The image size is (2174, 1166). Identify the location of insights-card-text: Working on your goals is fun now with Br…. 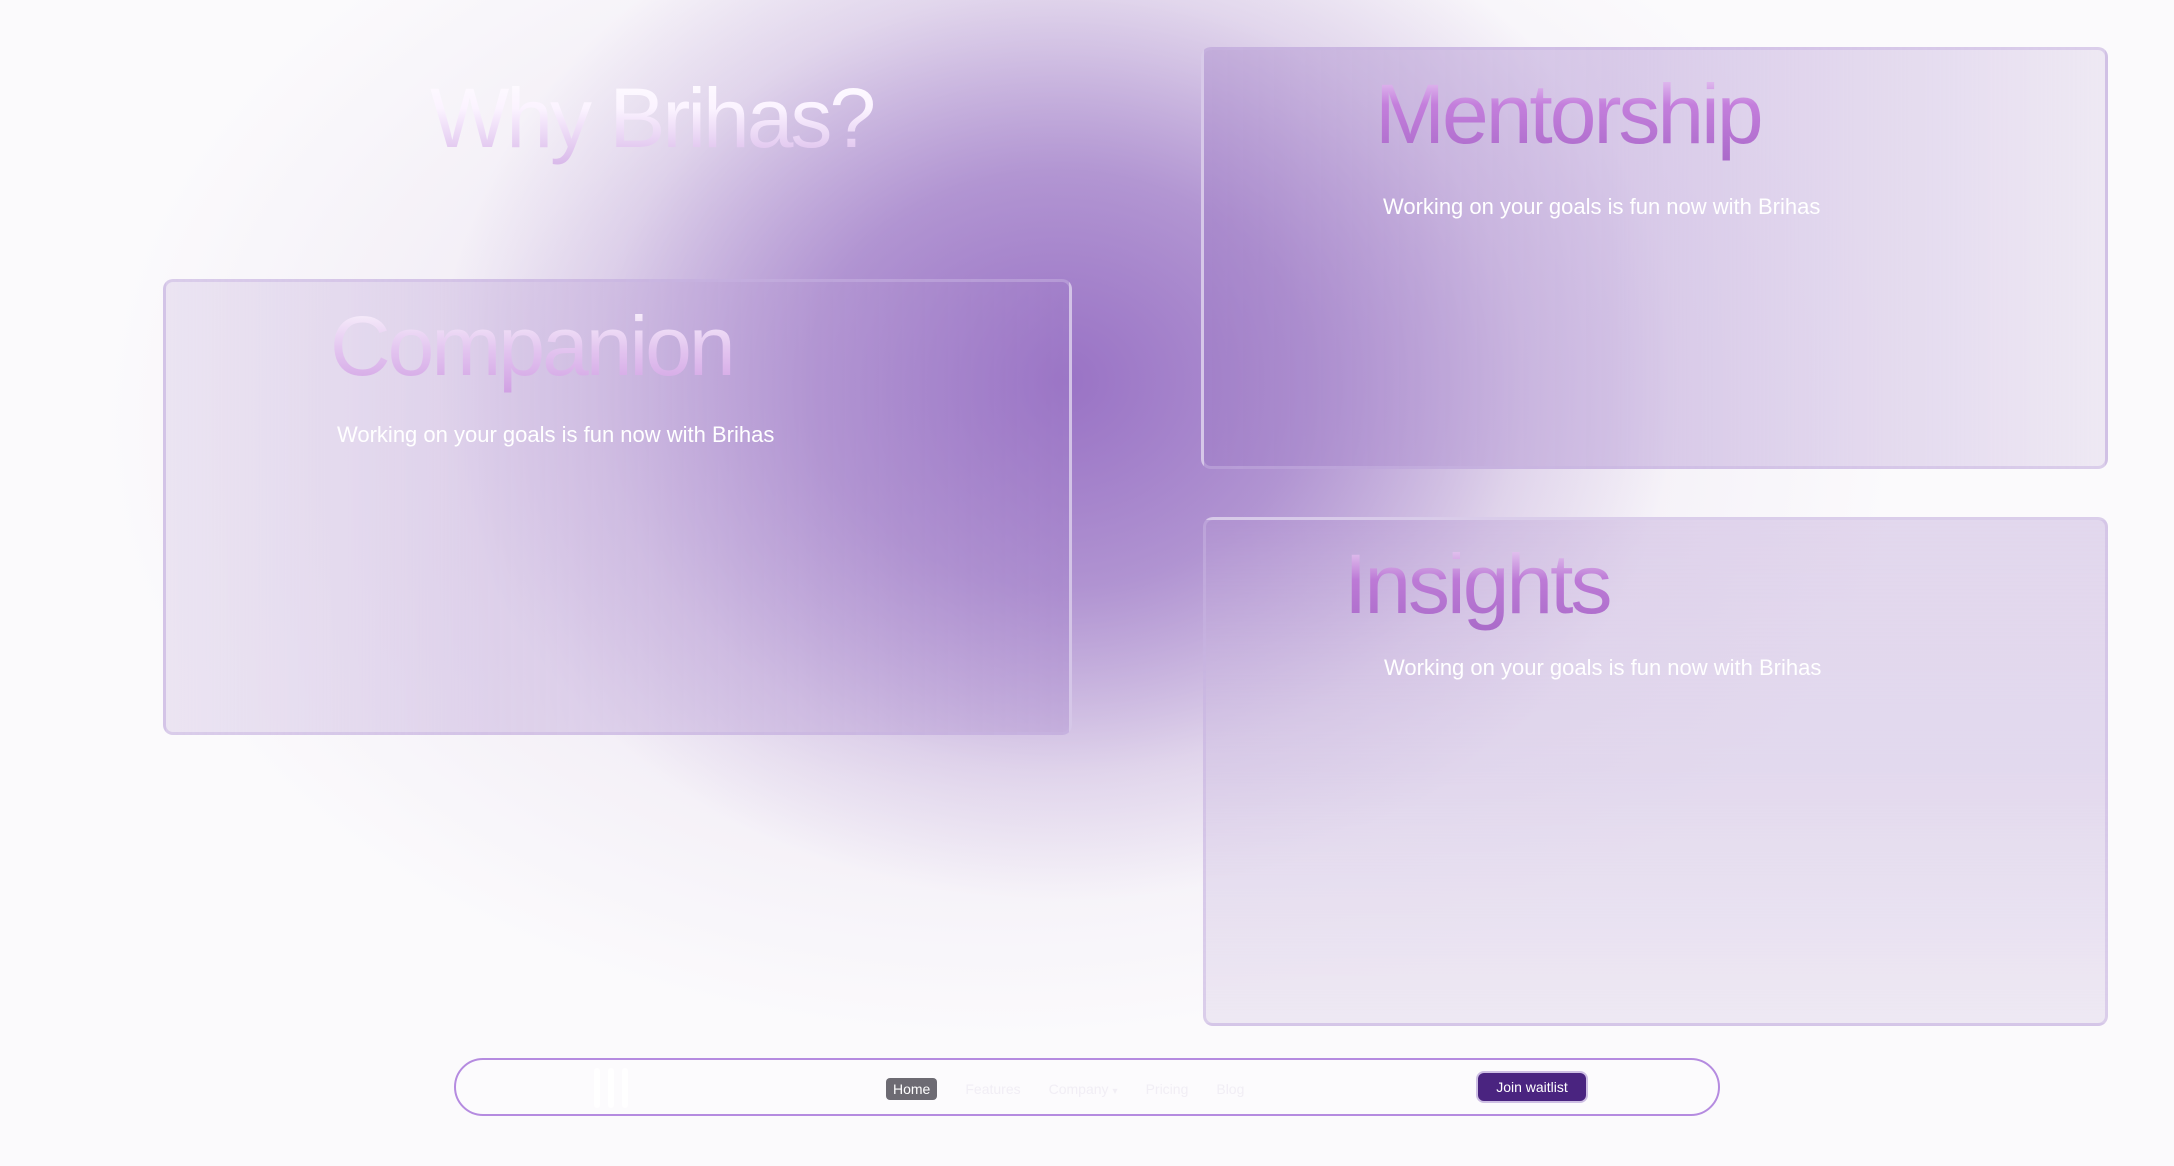
(1603, 667).